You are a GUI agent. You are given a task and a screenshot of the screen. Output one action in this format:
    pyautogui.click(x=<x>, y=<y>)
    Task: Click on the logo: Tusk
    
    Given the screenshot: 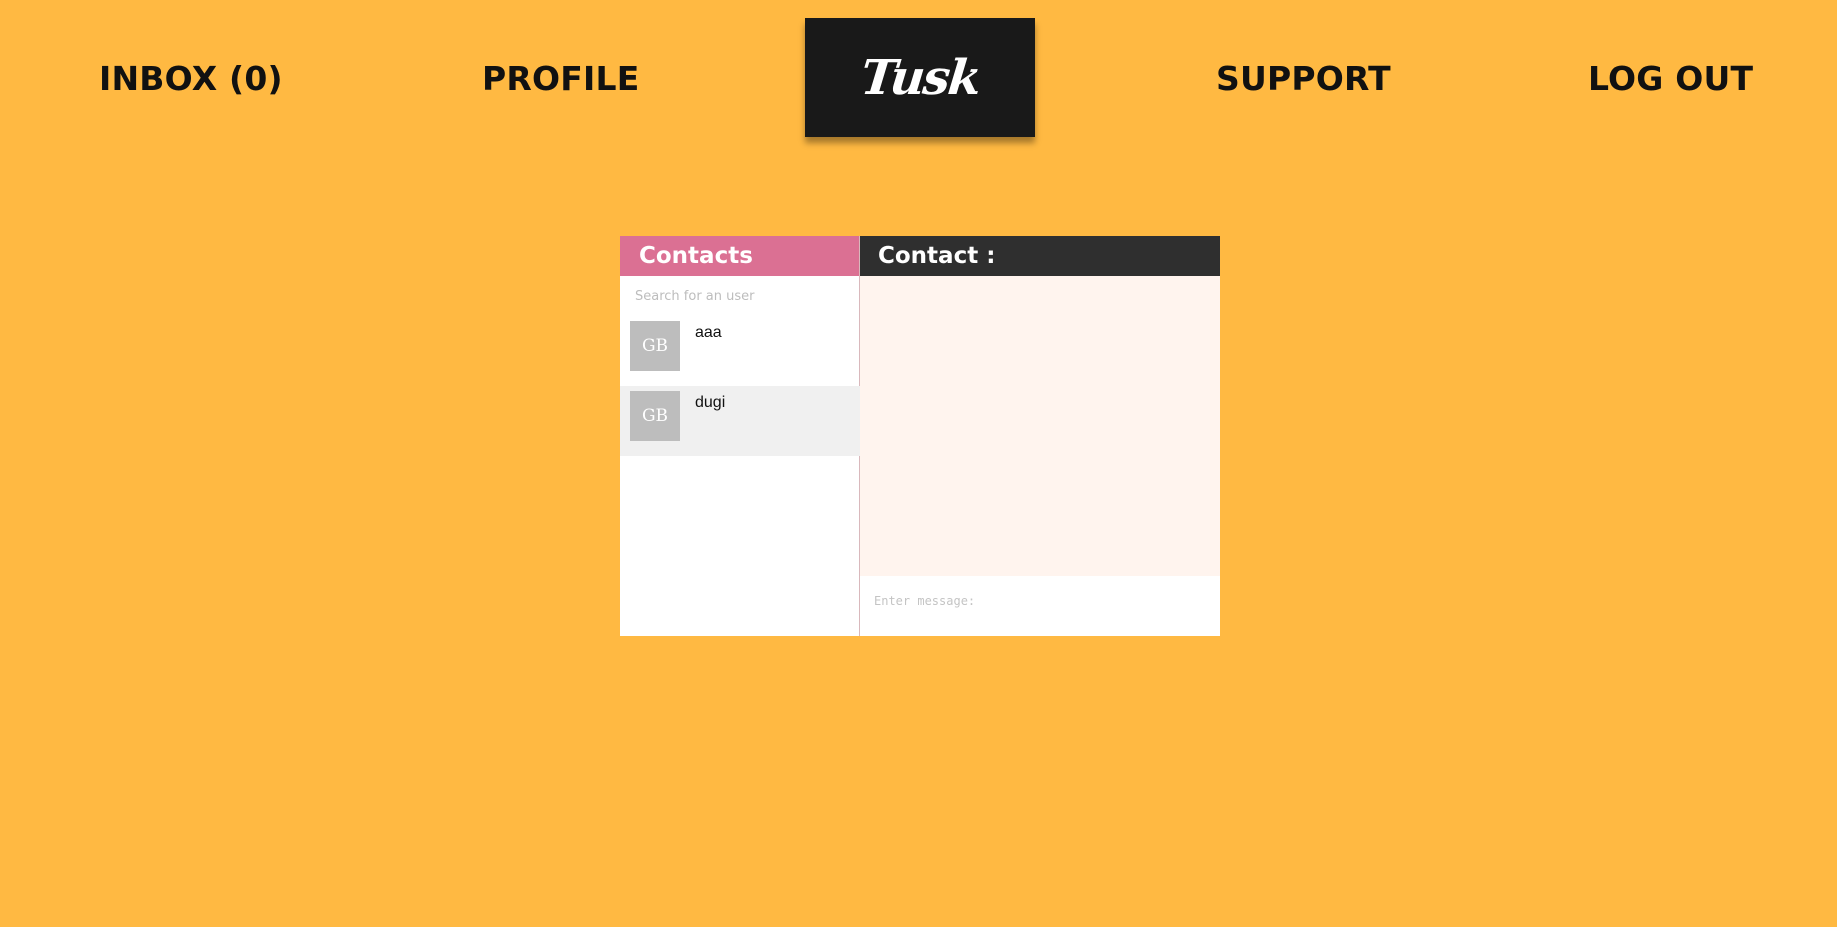 What is the action you would take?
    pyautogui.click(x=920, y=77)
    